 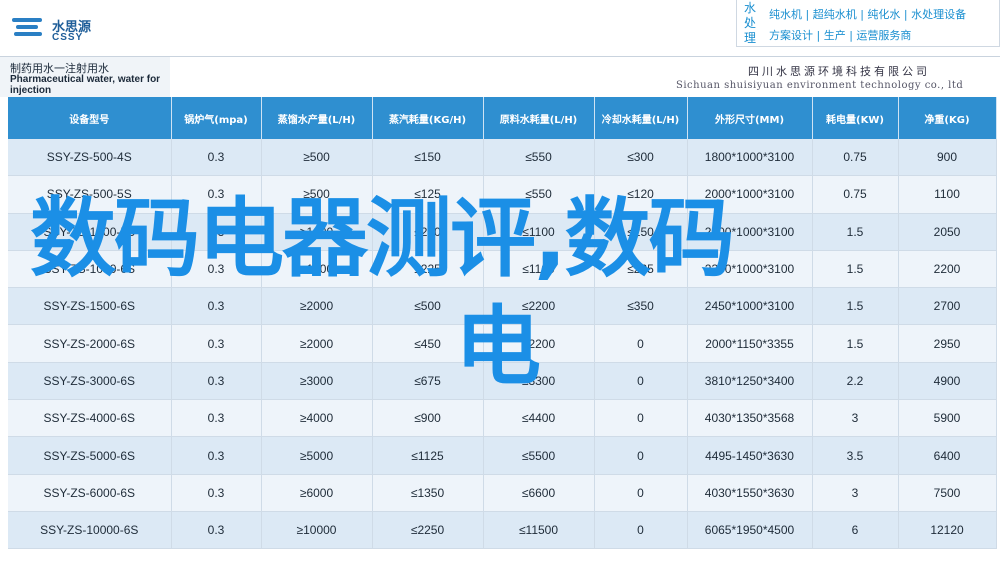 I want to click on table-cell: SSY-ZS-5000-6S, so click(x=90, y=455).